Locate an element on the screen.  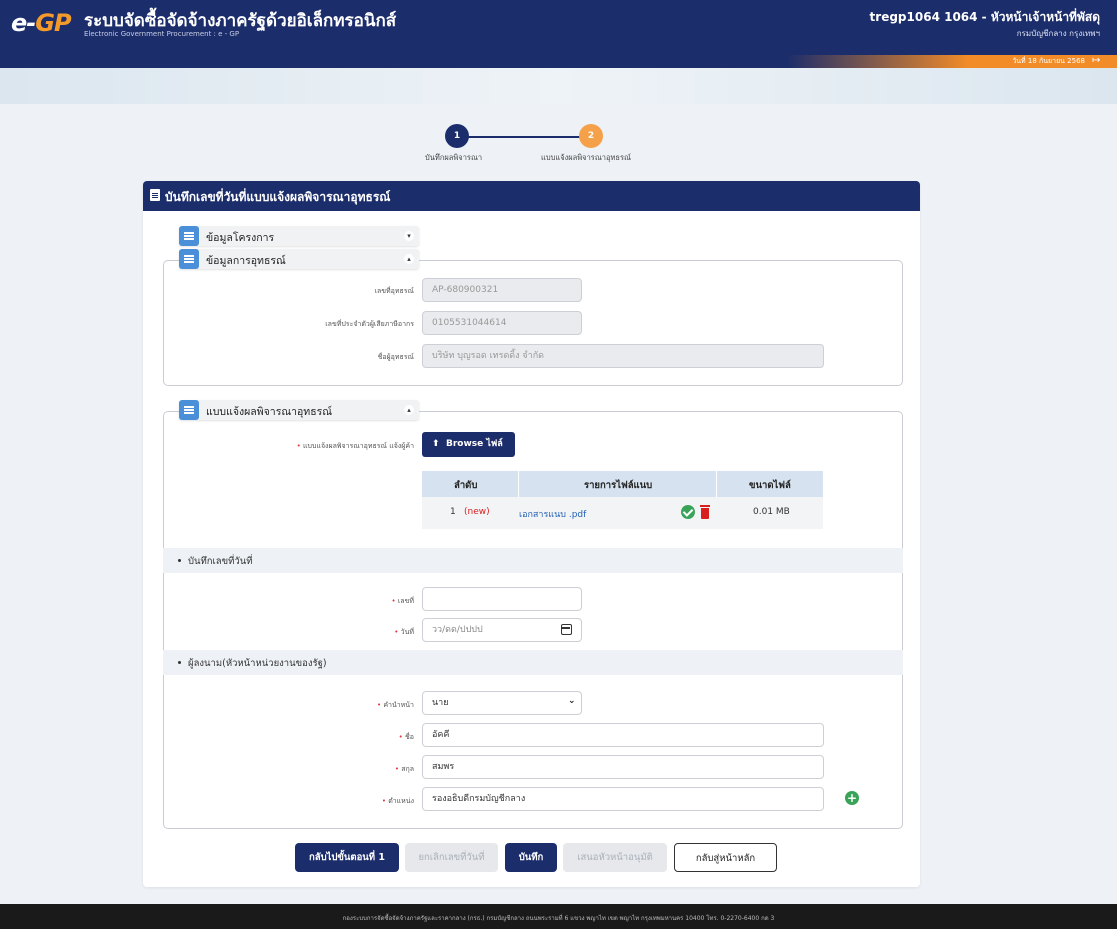
appeal-number-label: เลขที่อุทธรณ์ is located at coordinates (394, 291).